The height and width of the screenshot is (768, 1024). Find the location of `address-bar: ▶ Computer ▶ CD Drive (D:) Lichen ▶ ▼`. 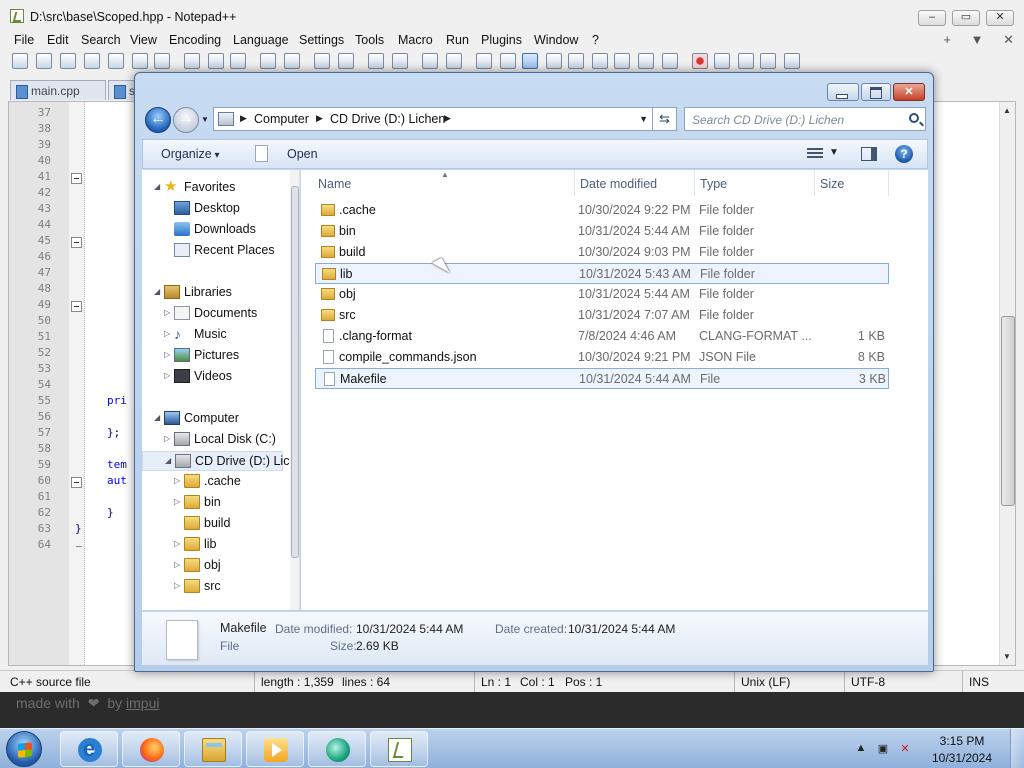

address-bar: ▶ Computer ▶ CD Drive (D:) Lichen ▶ ▼ is located at coordinates (433, 119).